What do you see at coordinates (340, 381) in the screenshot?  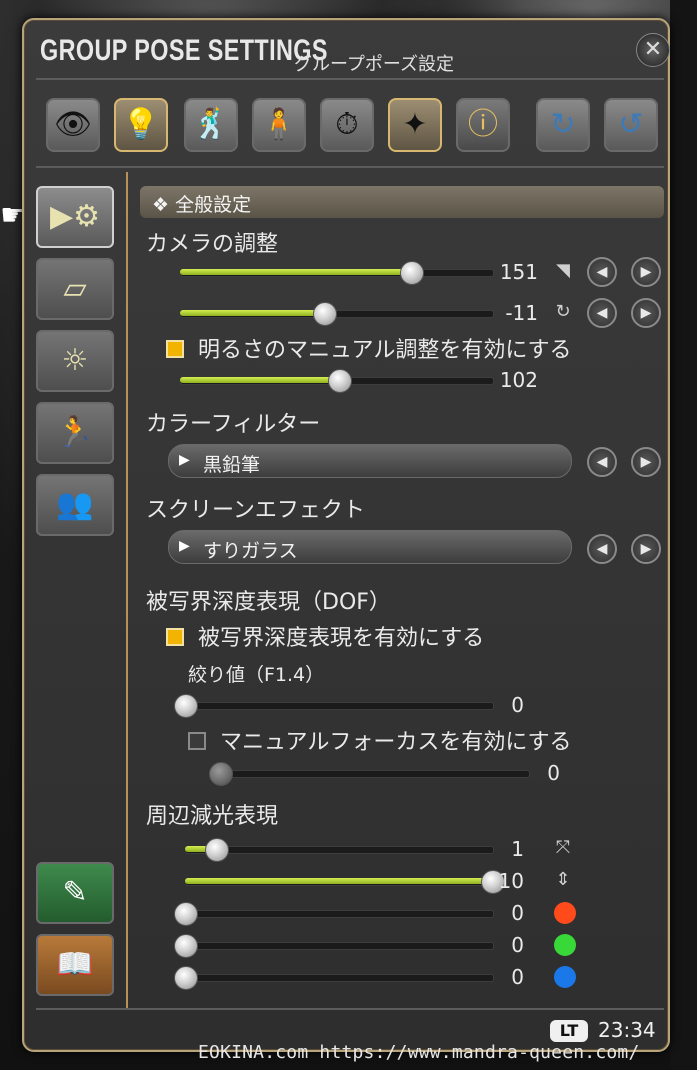 I see `brightness-slider-knob` at bounding box center [340, 381].